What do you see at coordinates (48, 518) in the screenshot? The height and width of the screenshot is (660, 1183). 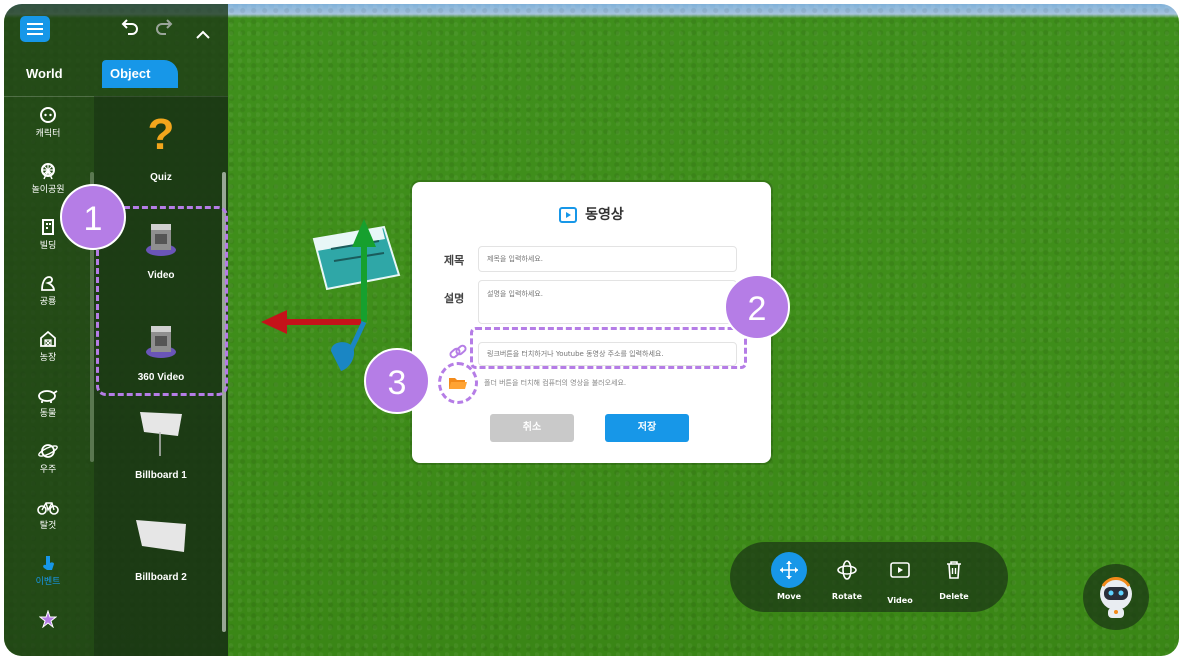 I see `category-vehicle: 탈것` at bounding box center [48, 518].